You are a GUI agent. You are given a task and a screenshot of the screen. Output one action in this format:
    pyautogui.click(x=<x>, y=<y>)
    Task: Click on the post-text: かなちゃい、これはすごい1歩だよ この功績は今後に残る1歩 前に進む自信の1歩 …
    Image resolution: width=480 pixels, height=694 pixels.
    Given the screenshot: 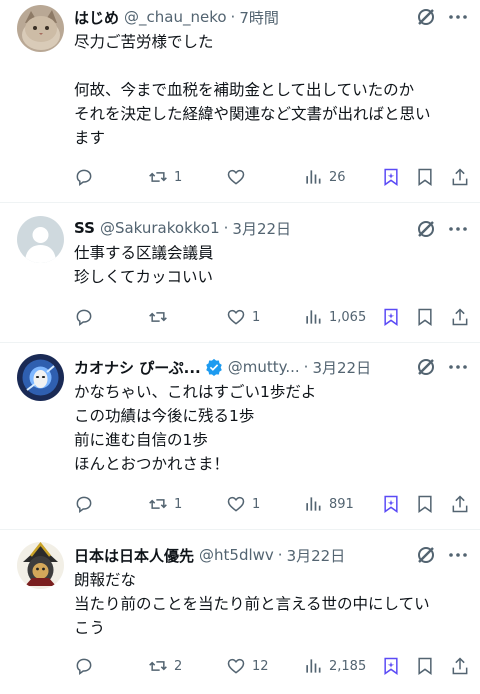 What is the action you would take?
    pyautogui.click(x=195, y=428)
    